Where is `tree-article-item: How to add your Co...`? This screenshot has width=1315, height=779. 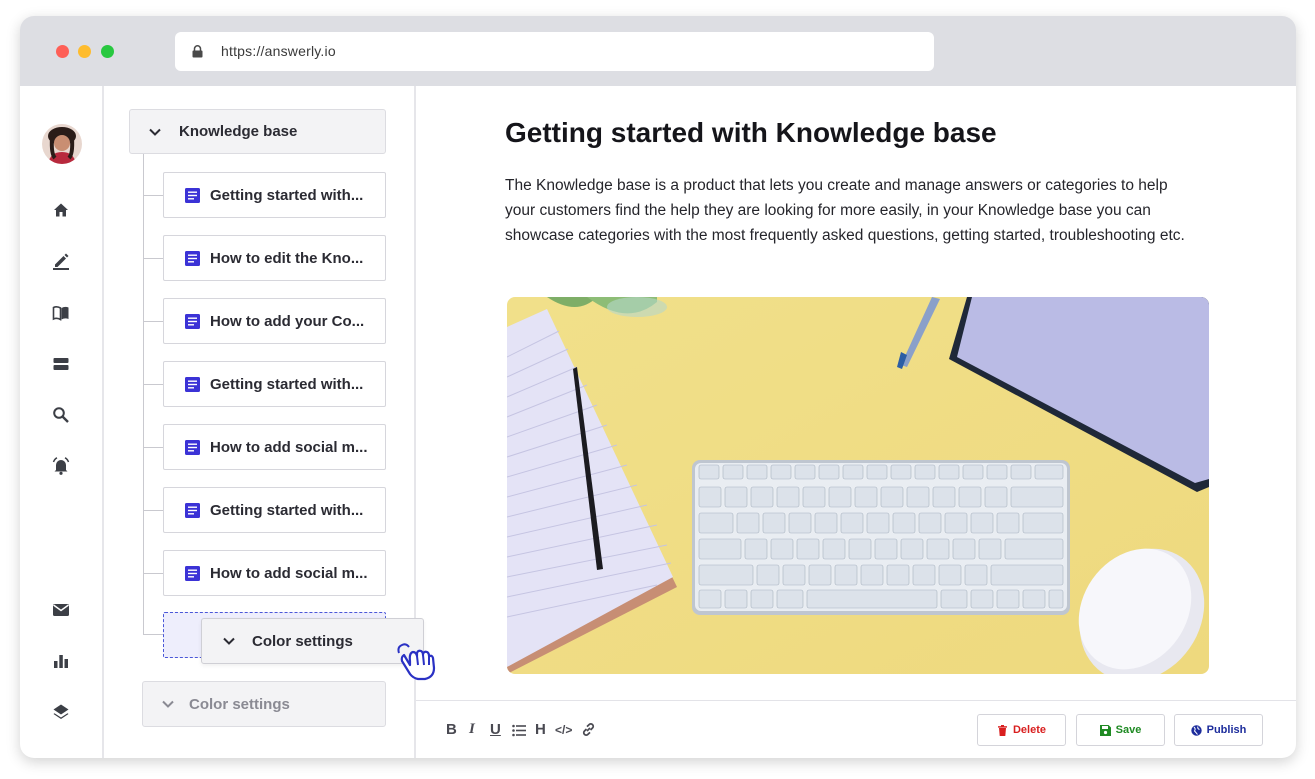
tree-article-item: How to add your Co... is located at coordinates (274, 321).